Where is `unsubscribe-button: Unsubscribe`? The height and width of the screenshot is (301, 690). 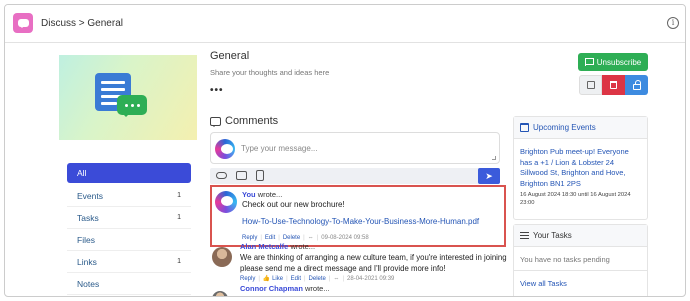
unsubscribe-button: Unsubscribe is located at coordinates (613, 62).